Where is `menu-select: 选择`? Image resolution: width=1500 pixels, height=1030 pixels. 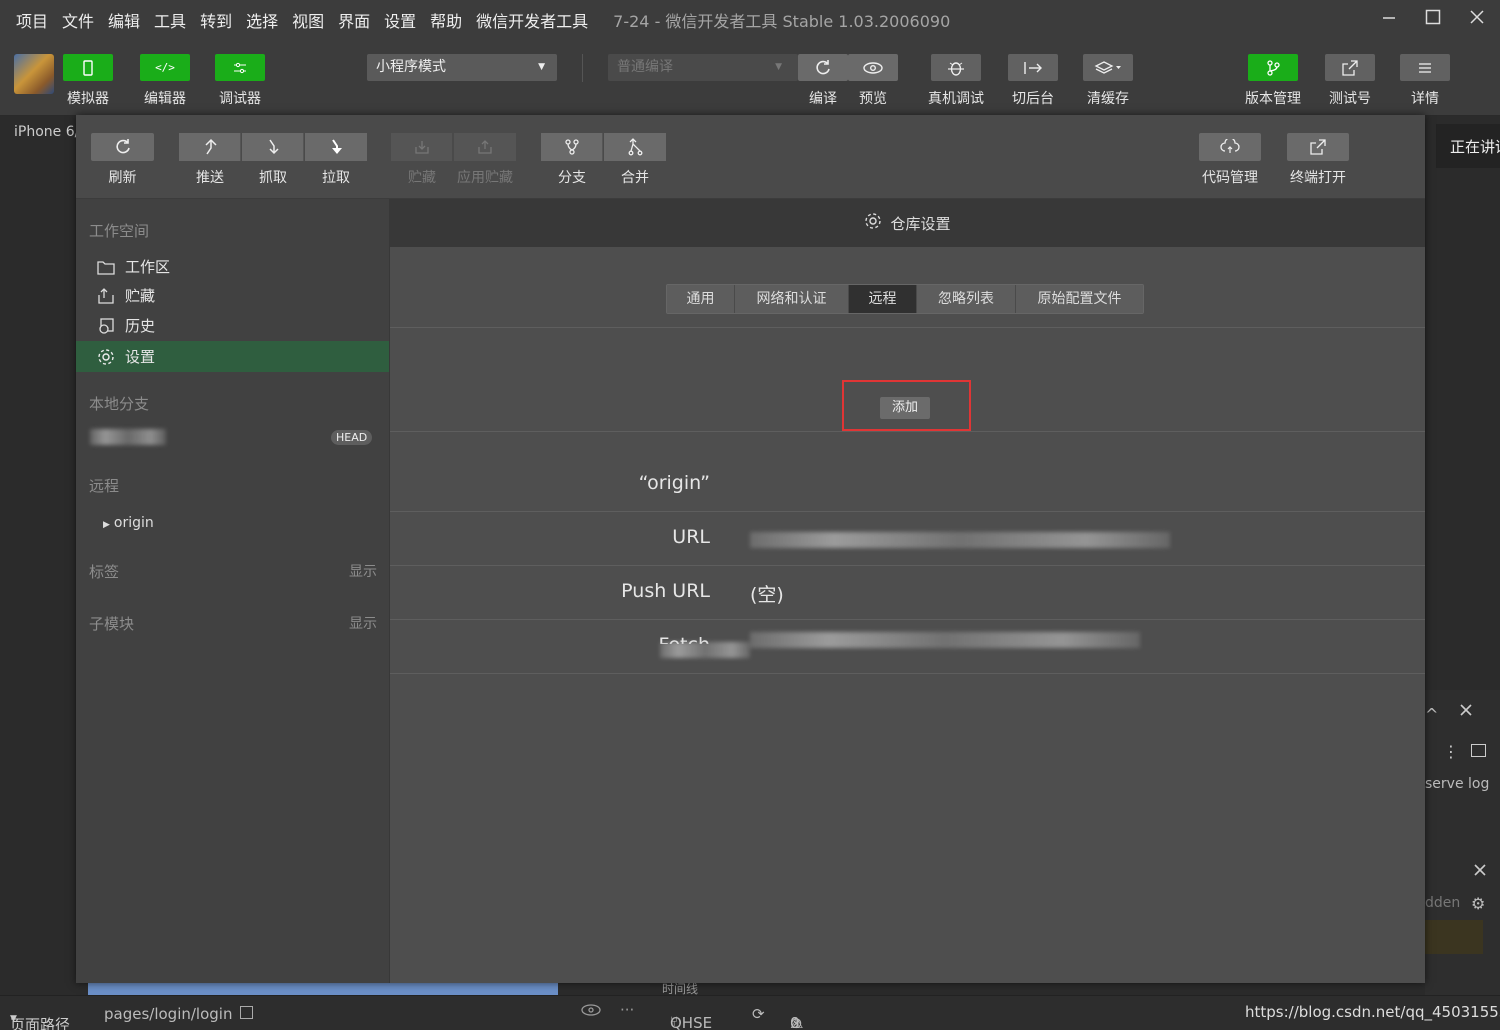
menu-select: 选择 is located at coordinates (262, 20).